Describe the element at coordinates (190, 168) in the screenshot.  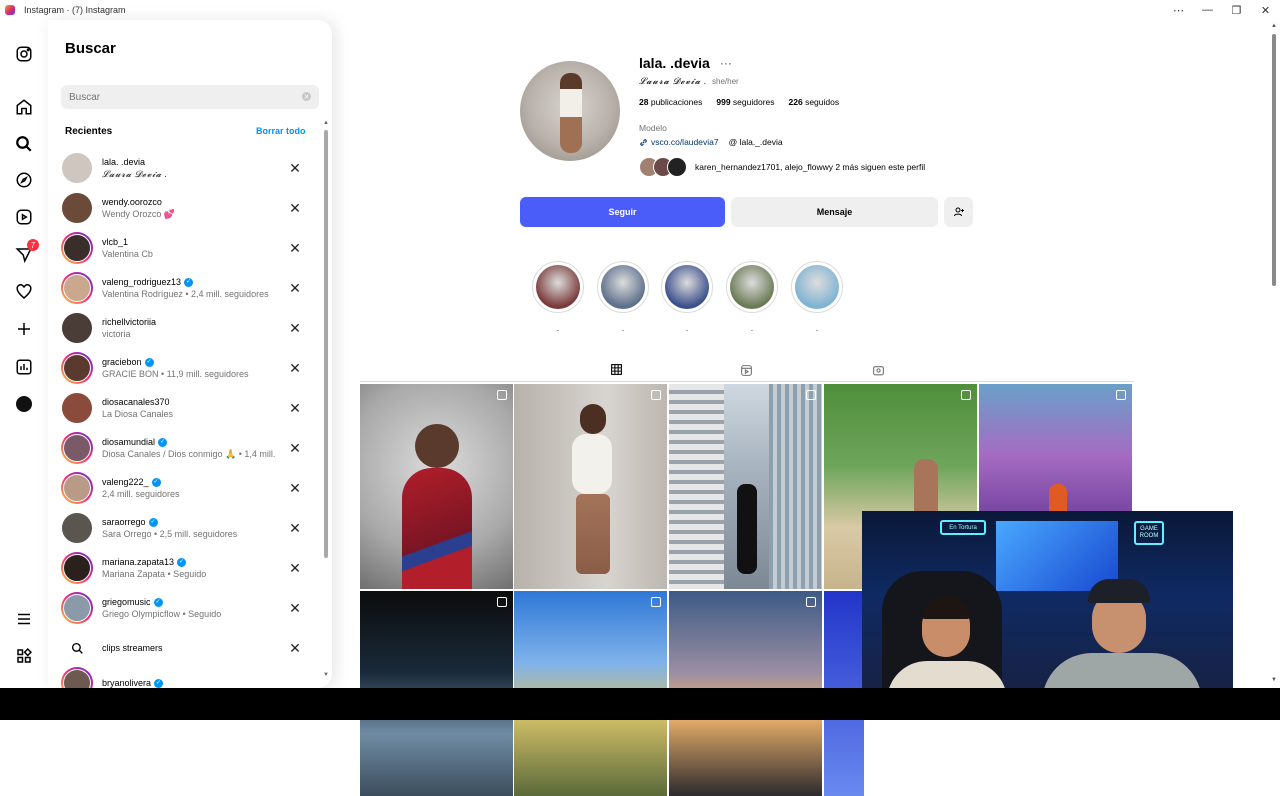
I see `recent-item: lala. .devia 𝓛𝓪𝓾𝓻𝓪 𝓓𝓮𝓿𝓲𝓪 . ✕` at that location.